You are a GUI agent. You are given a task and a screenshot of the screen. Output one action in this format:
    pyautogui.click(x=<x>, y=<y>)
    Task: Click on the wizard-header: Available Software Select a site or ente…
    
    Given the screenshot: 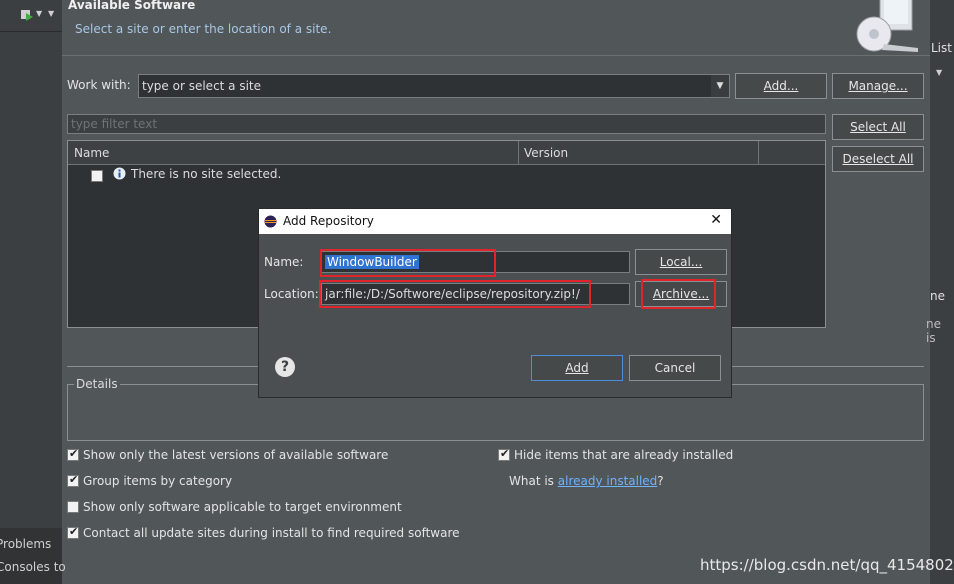 What is the action you would take?
    pyautogui.click(x=496, y=28)
    